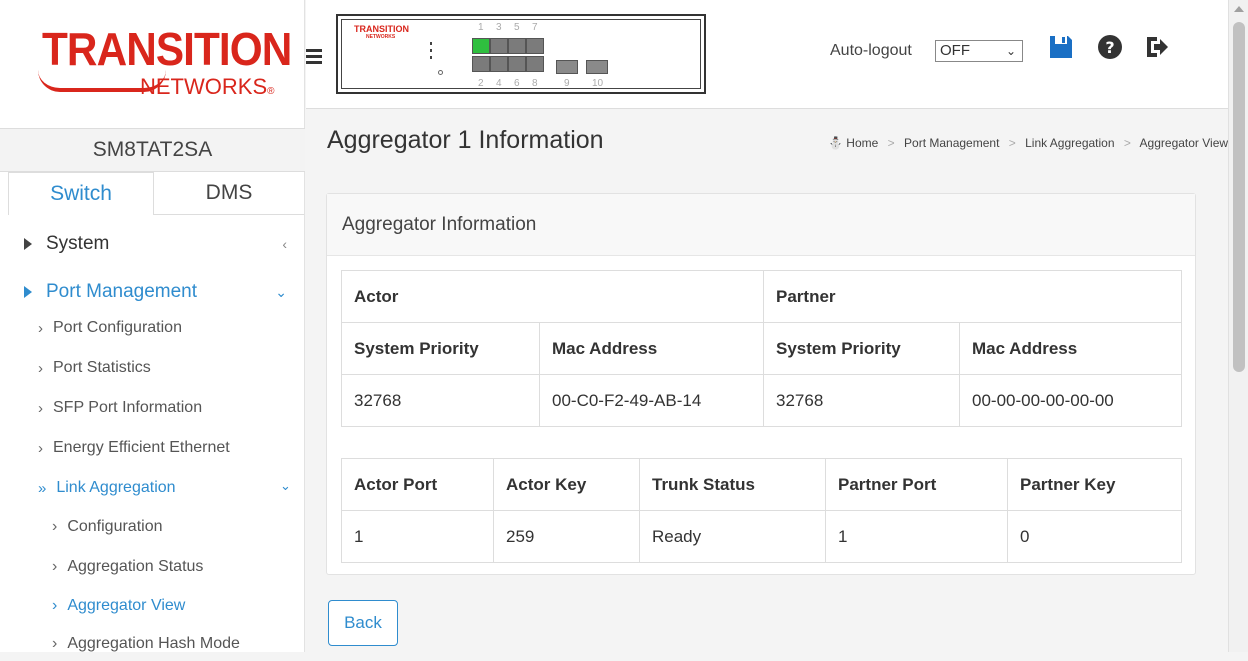 This screenshot has height=661, width=1248. Describe the element at coordinates (110, 328) in the screenshot. I see `sidebar-item-port-configuration: › Port Configuration` at that location.